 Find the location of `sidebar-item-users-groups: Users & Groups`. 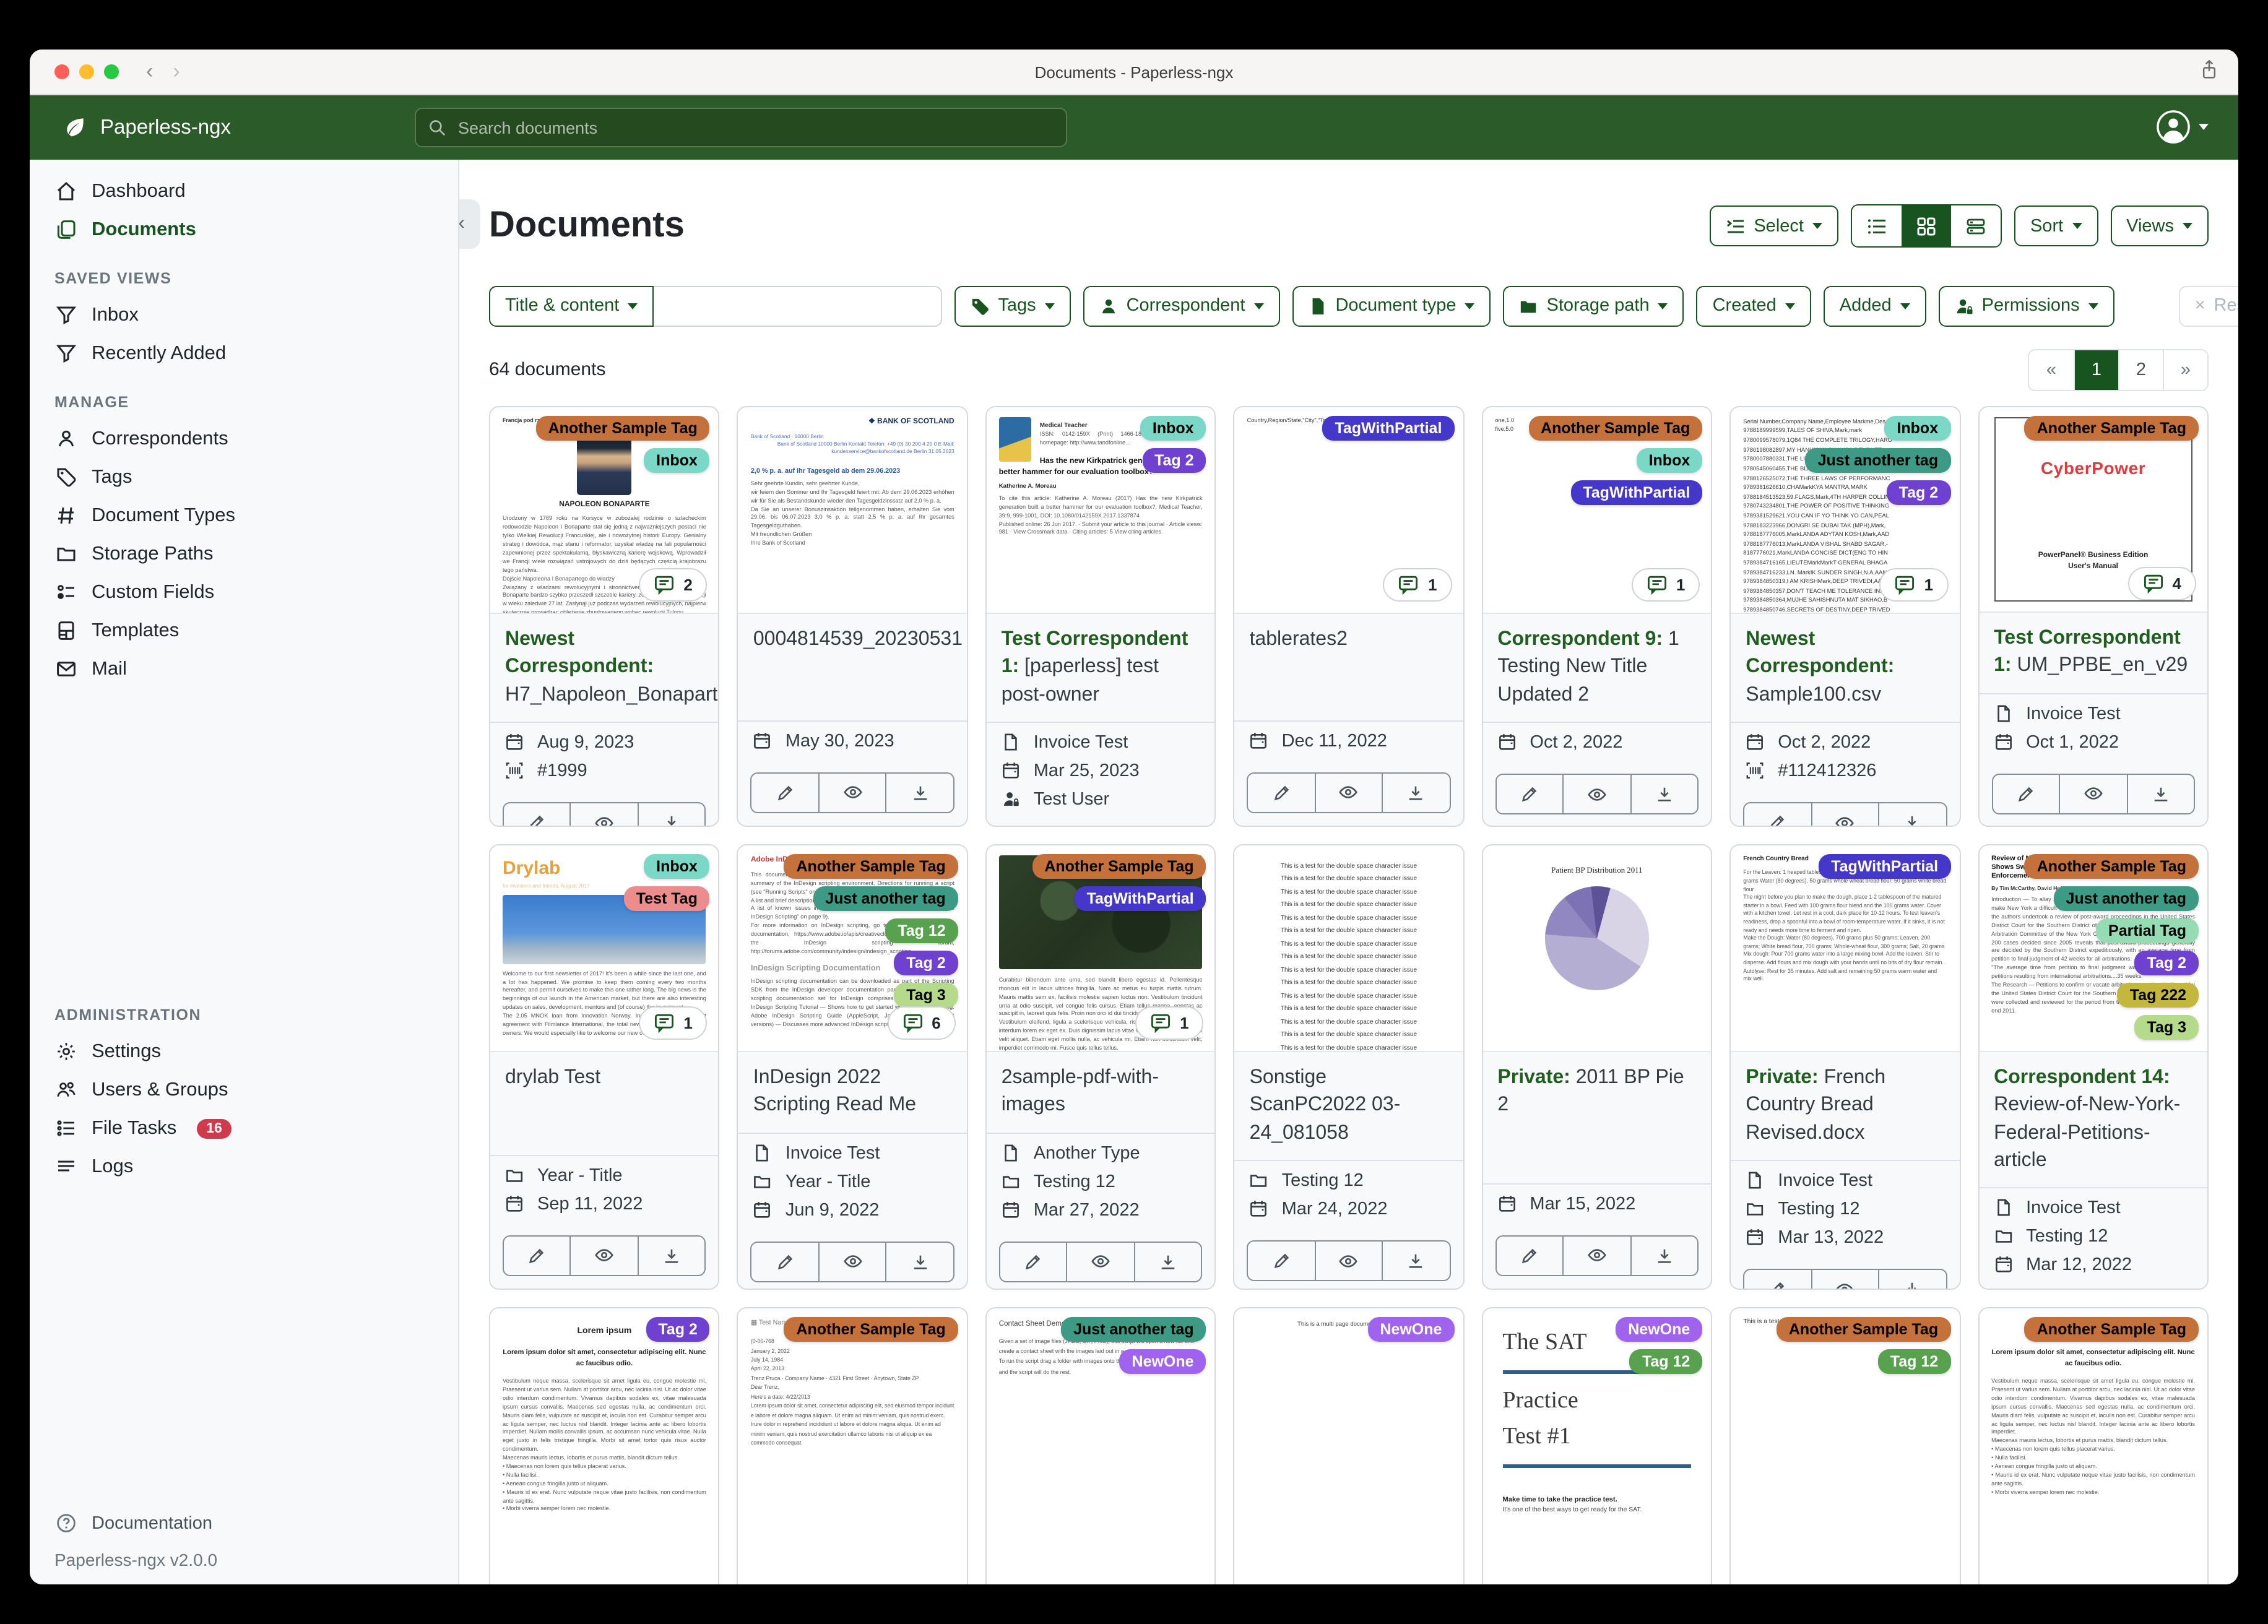

sidebar-item-users-groups: Users & Groups is located at coordinates (244, 1090).